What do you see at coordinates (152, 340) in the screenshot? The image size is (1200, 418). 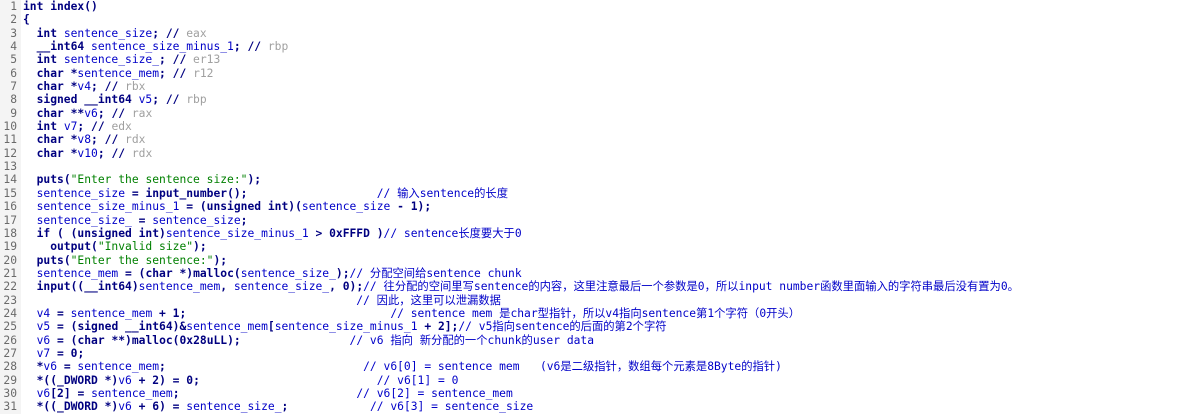 I see `code-token: malloc` at bounding box center [152, 340].